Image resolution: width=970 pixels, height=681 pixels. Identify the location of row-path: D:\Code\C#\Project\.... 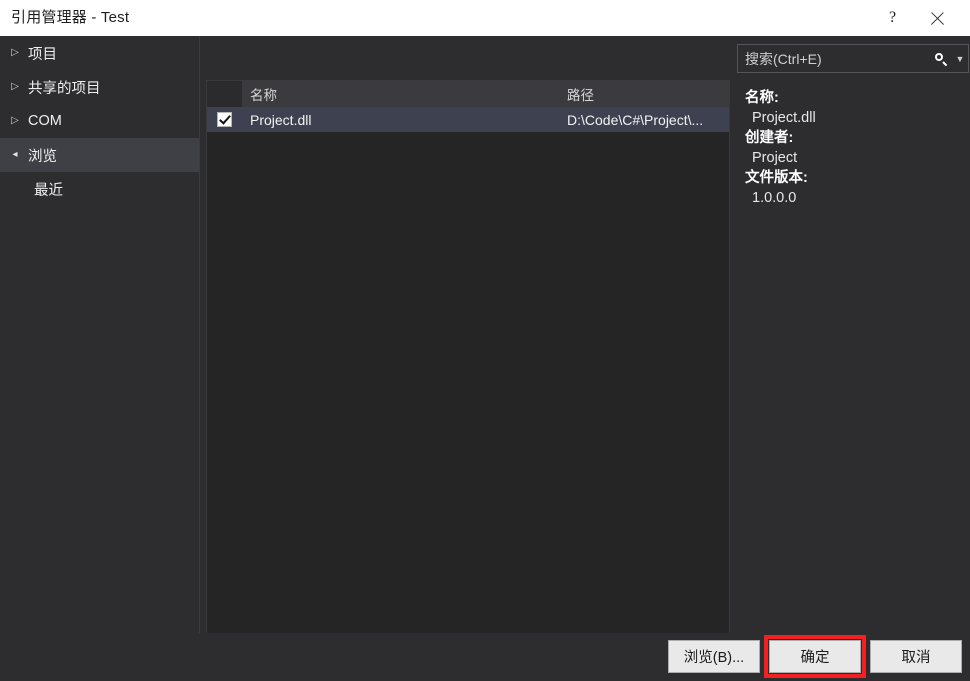
(635, 119).